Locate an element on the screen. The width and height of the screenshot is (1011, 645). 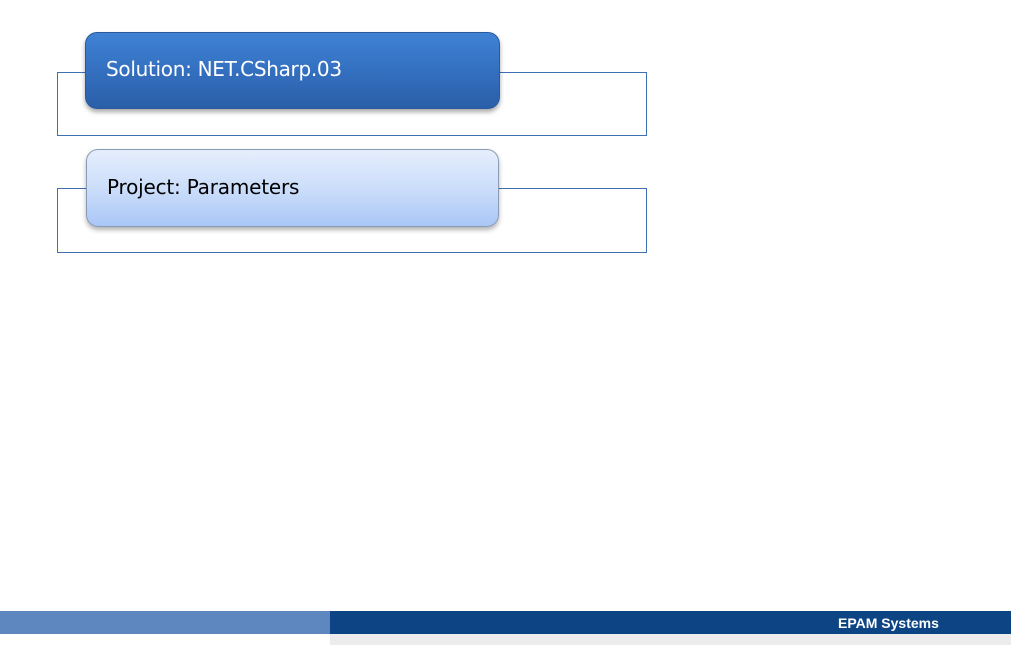
solution-label: Solution: NET.CSharp.03 is located at coordinates (224, 69).